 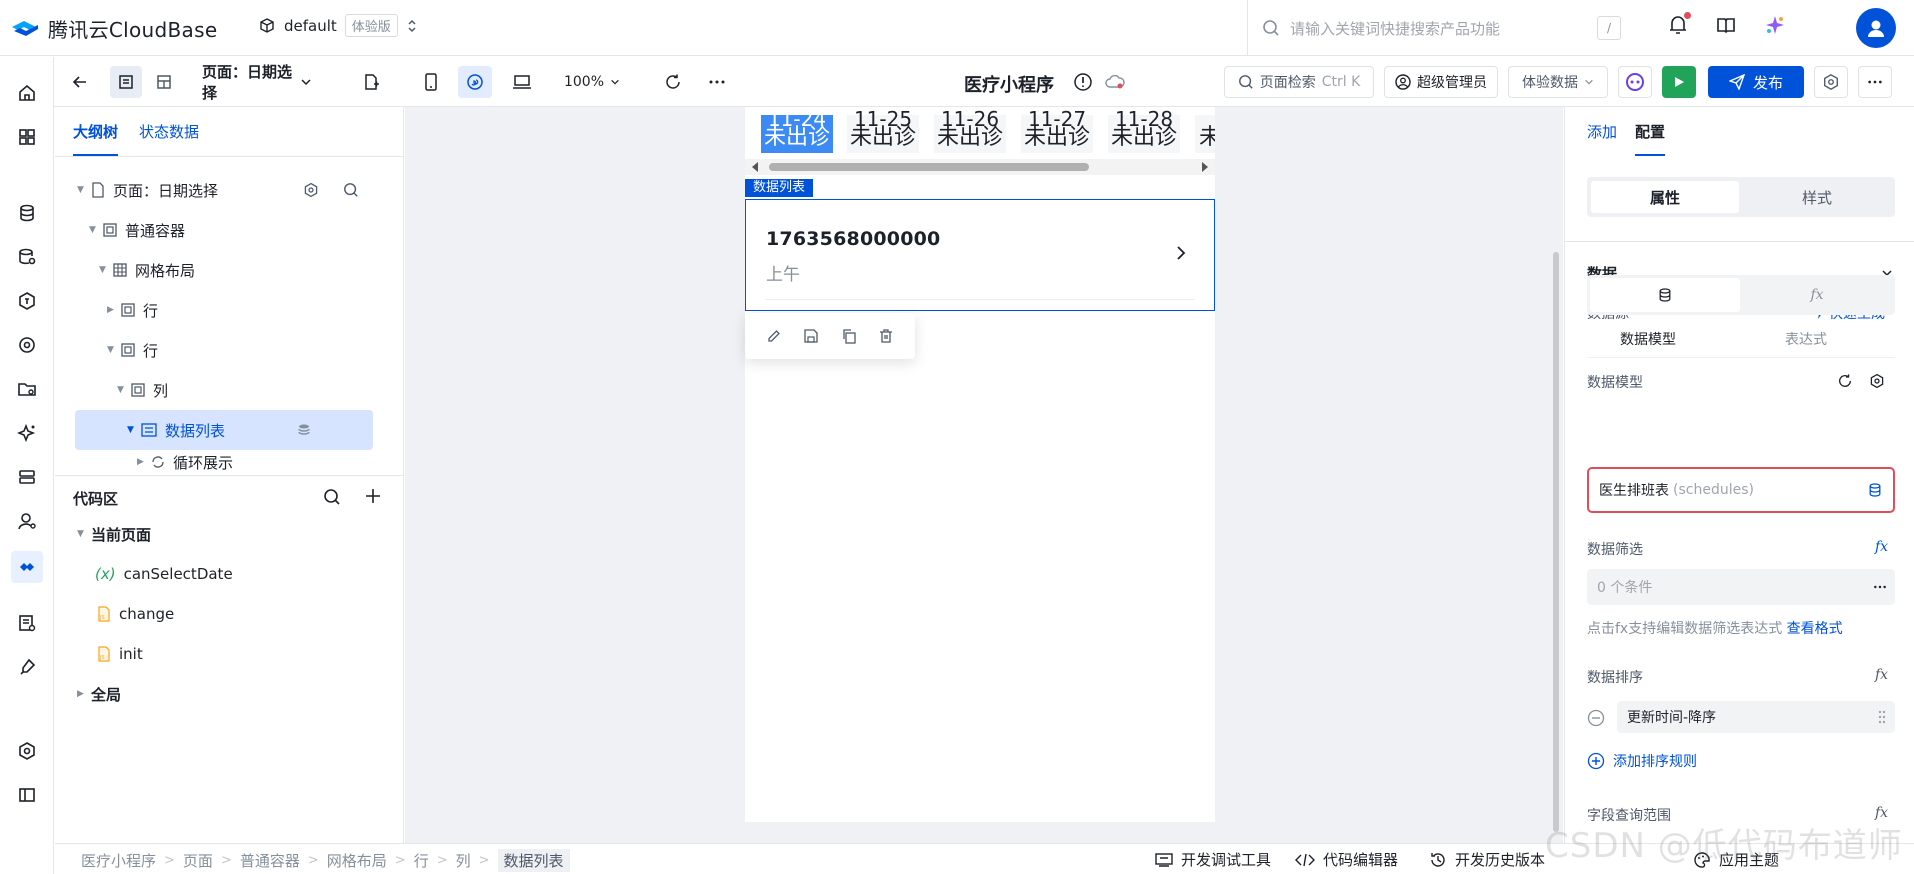 I want to click on dev-tools-button: 开发调试工具, so click(x=1213, y=859).